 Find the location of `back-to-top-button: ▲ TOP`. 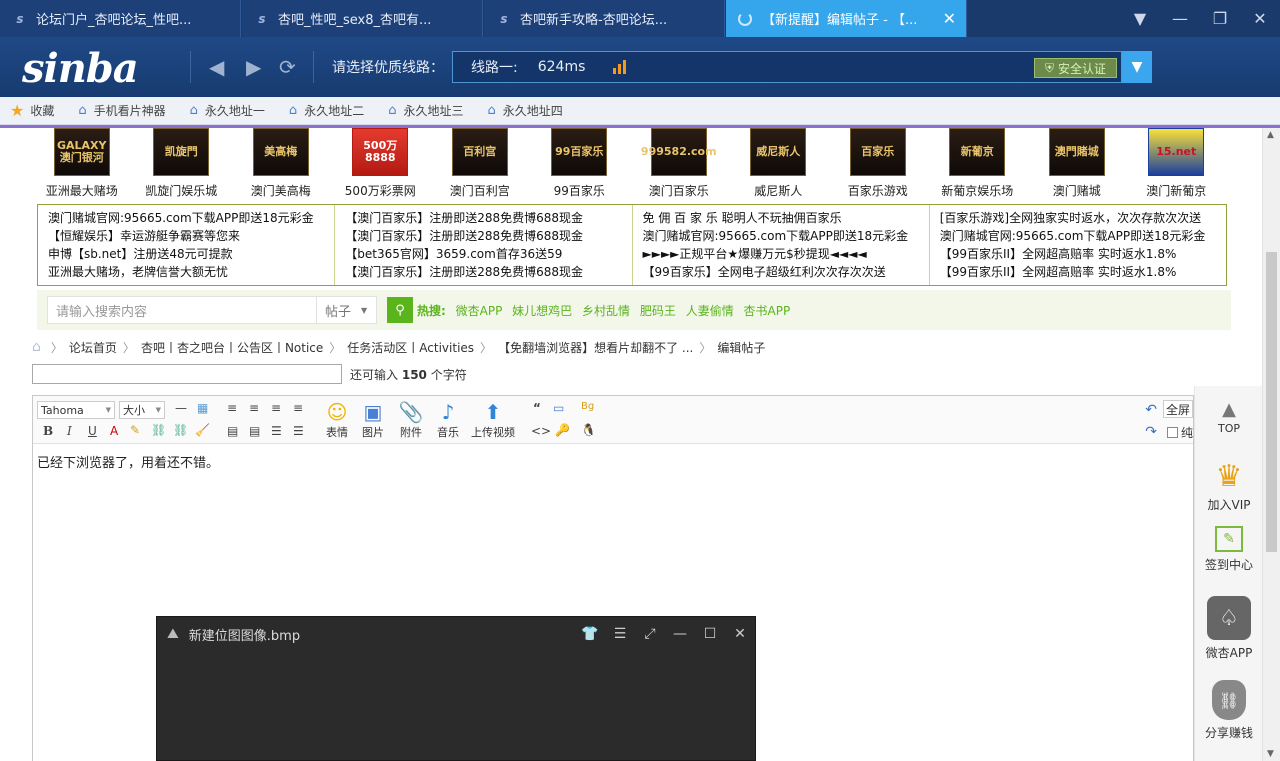

back-to-top-button: ▲ TOP is located at coordinates (1228, 416).